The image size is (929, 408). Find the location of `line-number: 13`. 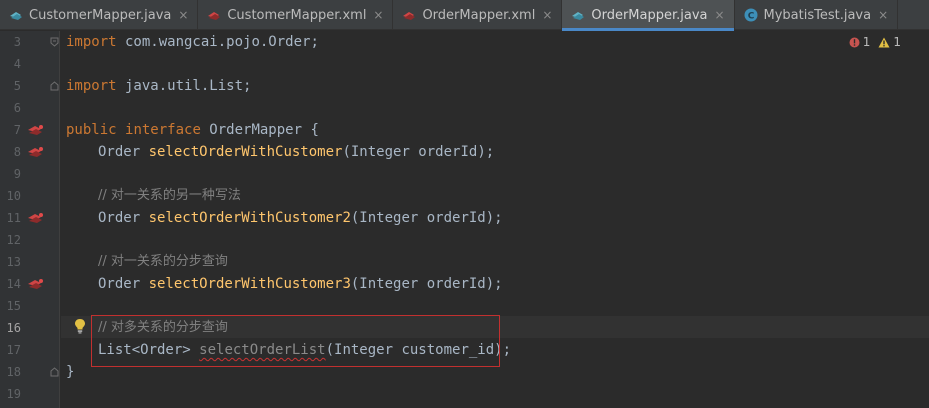

line-number: 13 is located at coordinates (13, 262).